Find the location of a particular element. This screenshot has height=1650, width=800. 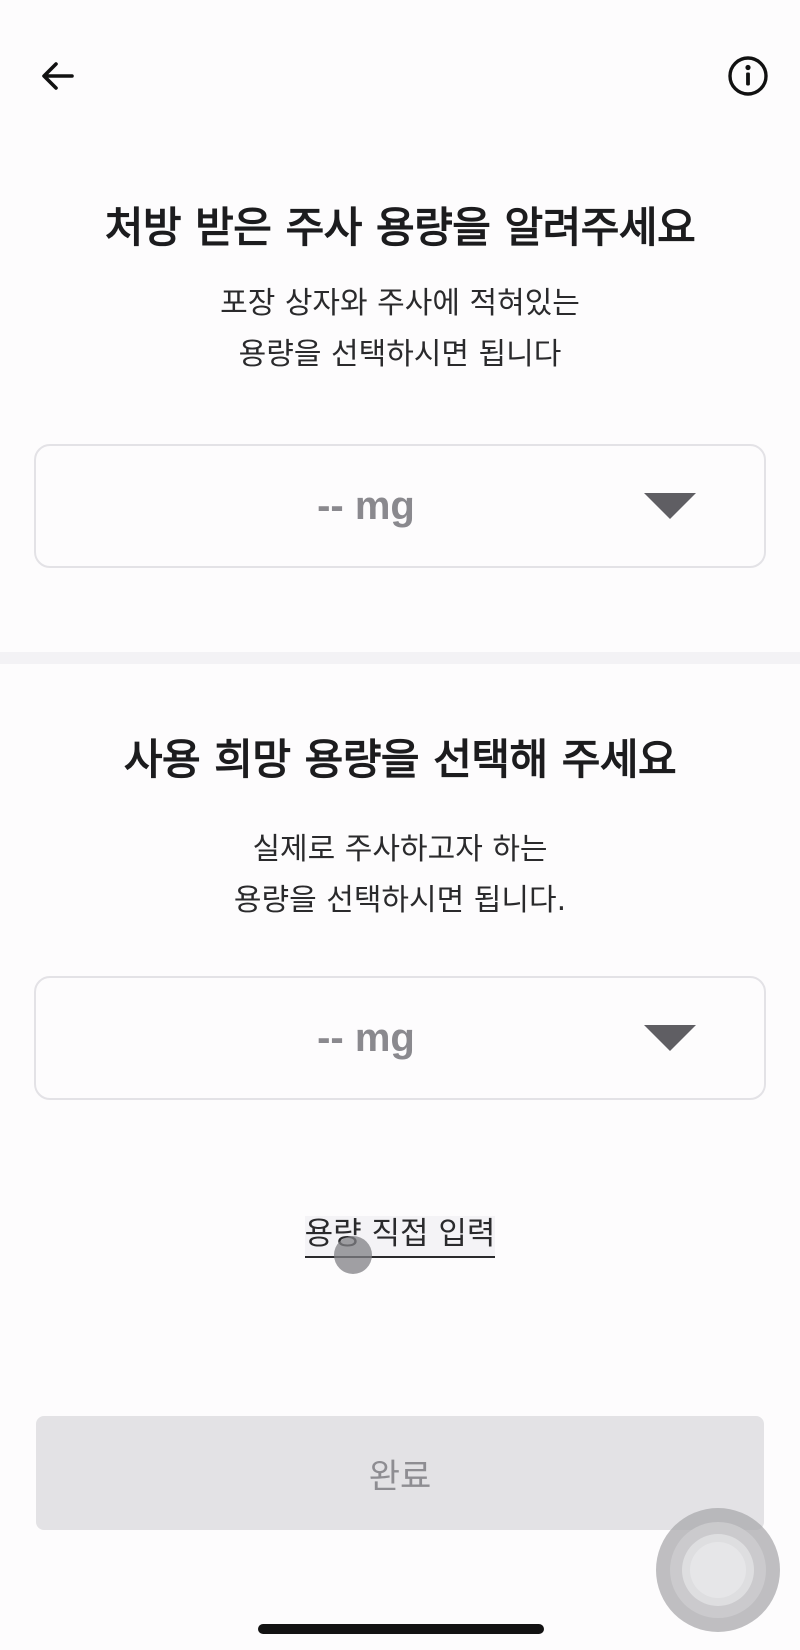

info-circle-icon is located at coordinates (748, 76).